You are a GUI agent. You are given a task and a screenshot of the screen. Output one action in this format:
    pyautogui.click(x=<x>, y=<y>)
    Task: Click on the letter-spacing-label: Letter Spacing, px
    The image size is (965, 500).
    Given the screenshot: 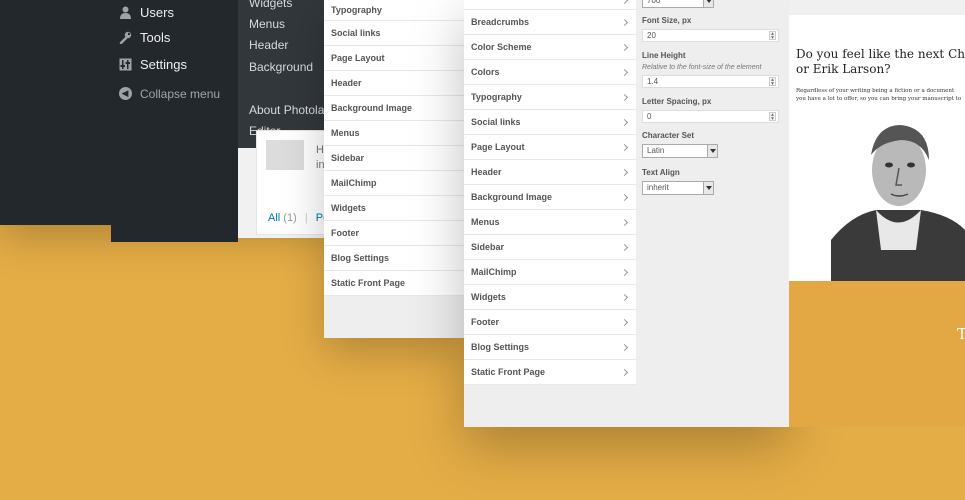 What is the action you would take?
    pyautogui.click(x=677, y=101)
    